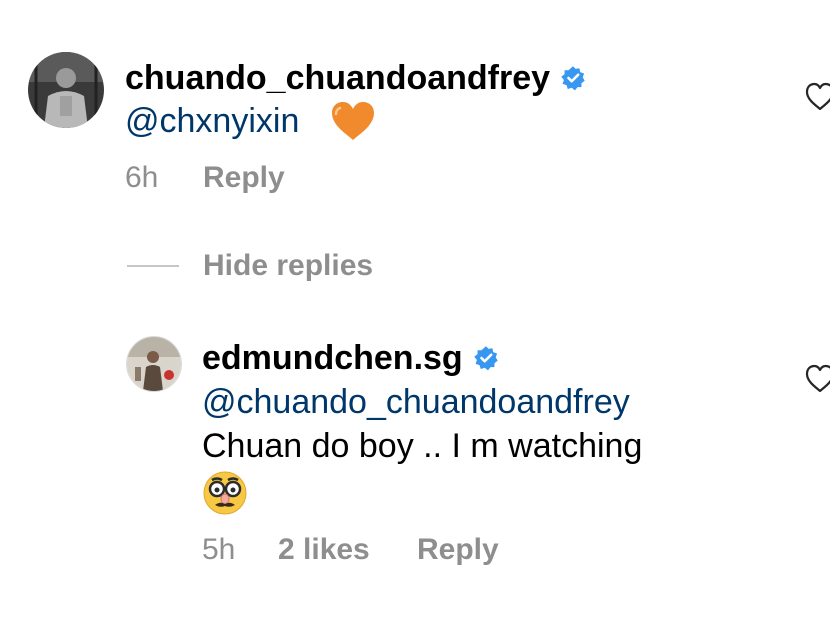  I want to click on reply-likes-count: 2 likes, so click(324, 550).